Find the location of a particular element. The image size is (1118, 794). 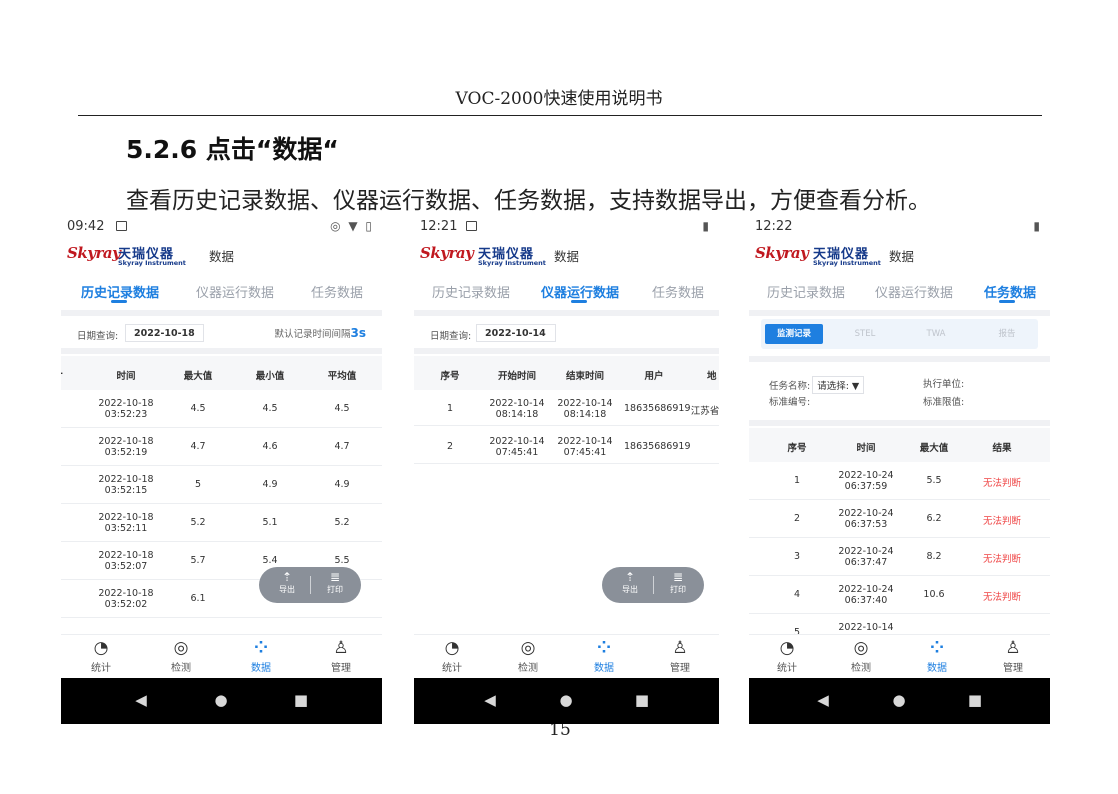

segment-monitor-records: 监测记录 is located at coordinates (794, 334).